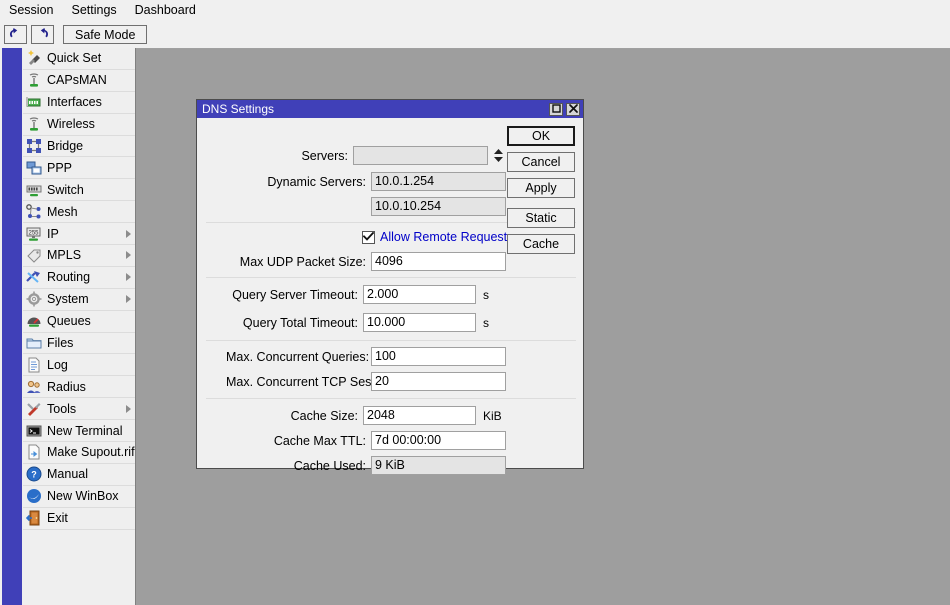 This screenshot has width=950, height=605. What do you see at coordinates (438, 381) in the screenshot?
I see `max-concurrent-tcp-sessions-input: 20` at bounding box center [438, 381].